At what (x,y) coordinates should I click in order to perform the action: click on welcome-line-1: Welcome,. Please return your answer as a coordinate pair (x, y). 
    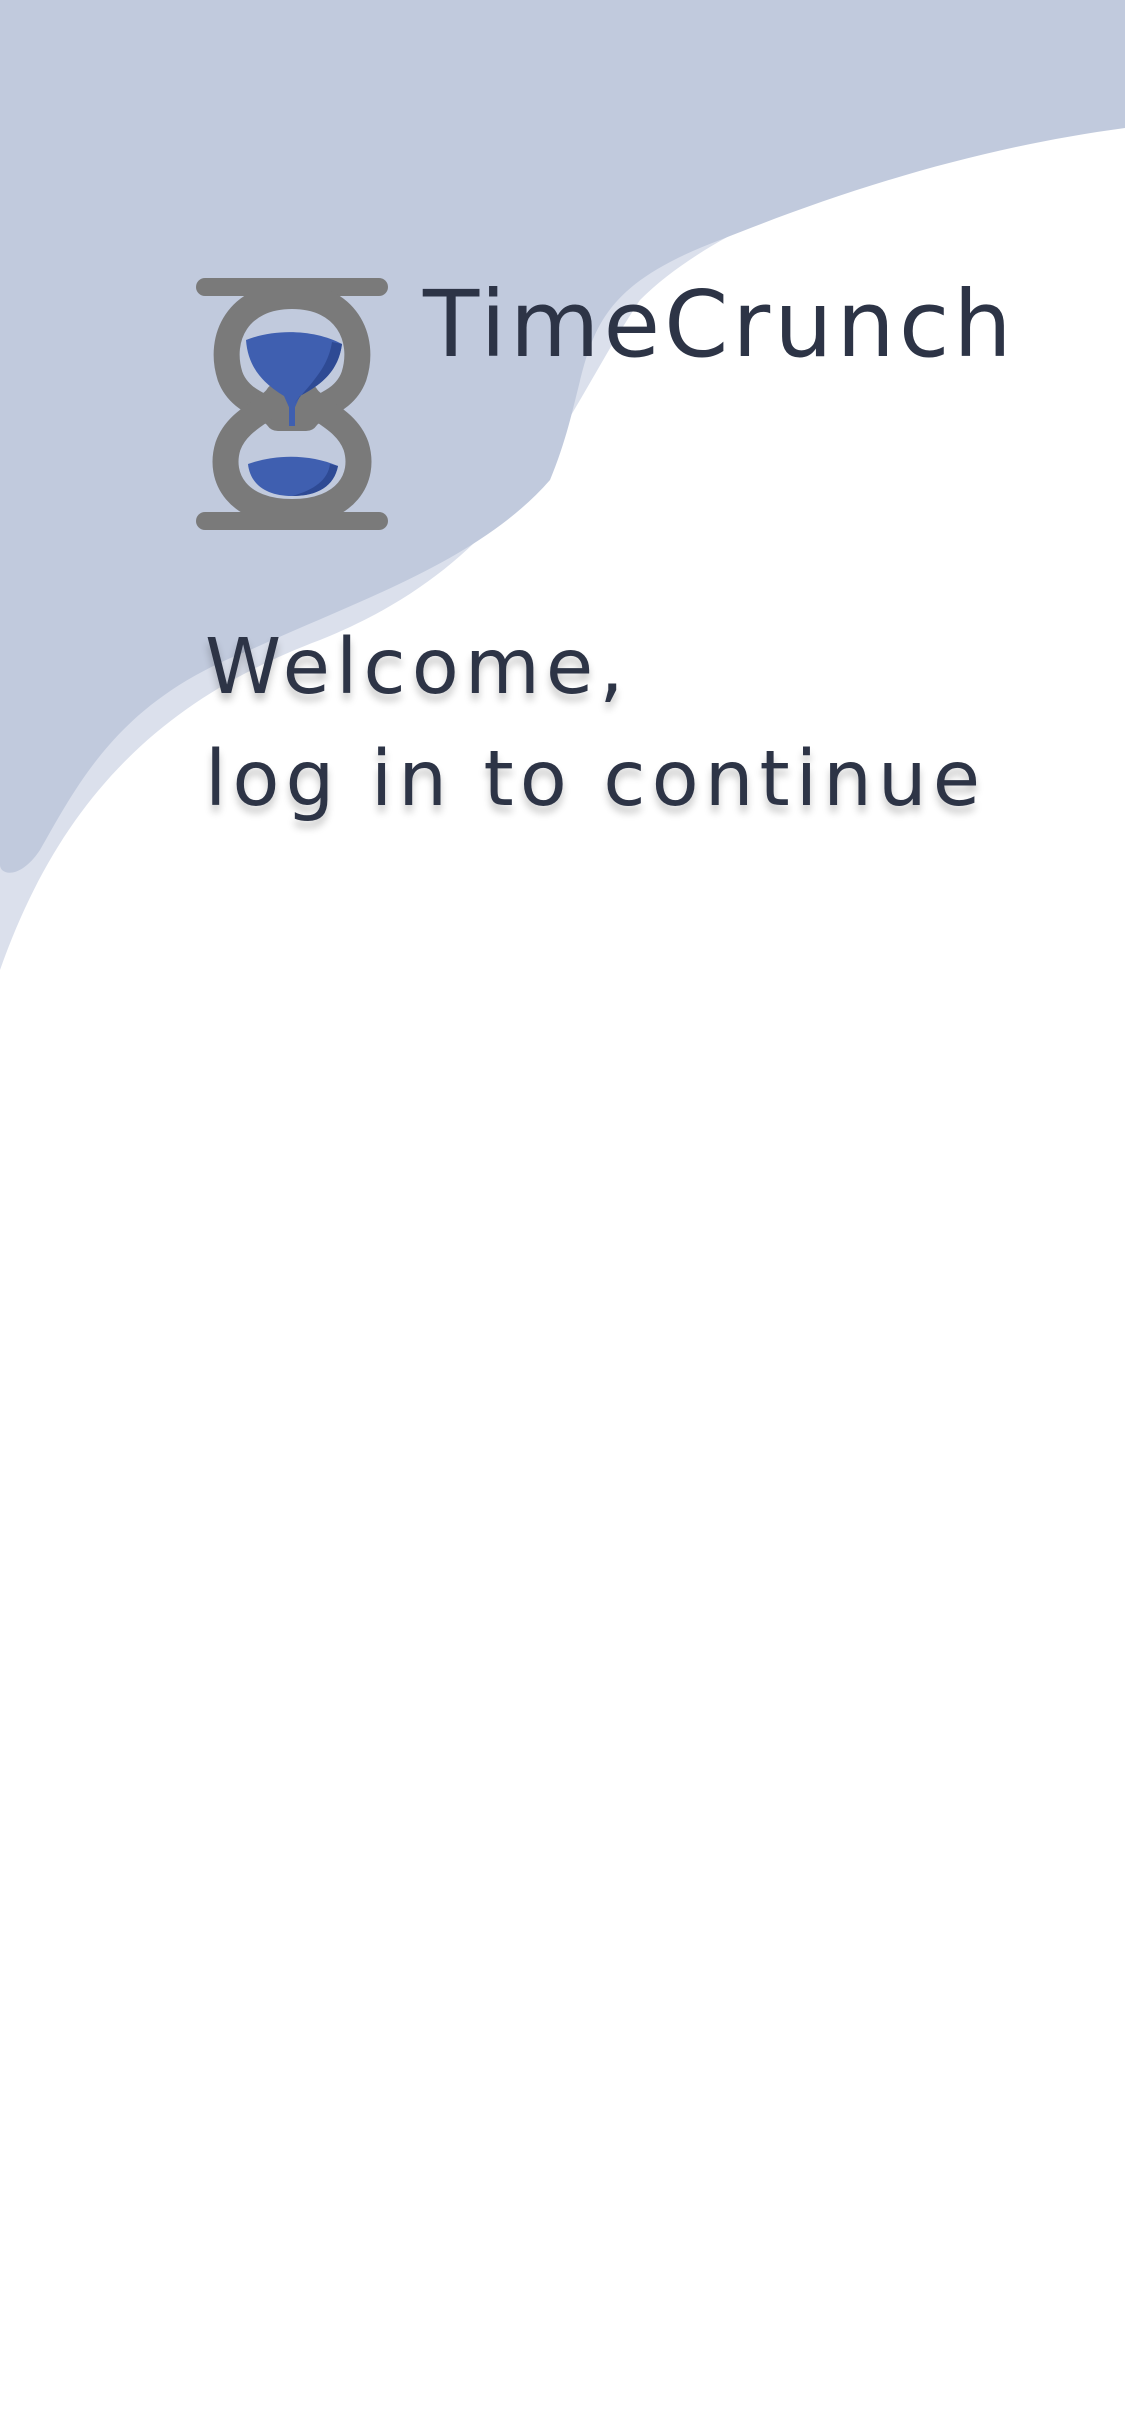
    Looking at the image, I should click on (417, 667).